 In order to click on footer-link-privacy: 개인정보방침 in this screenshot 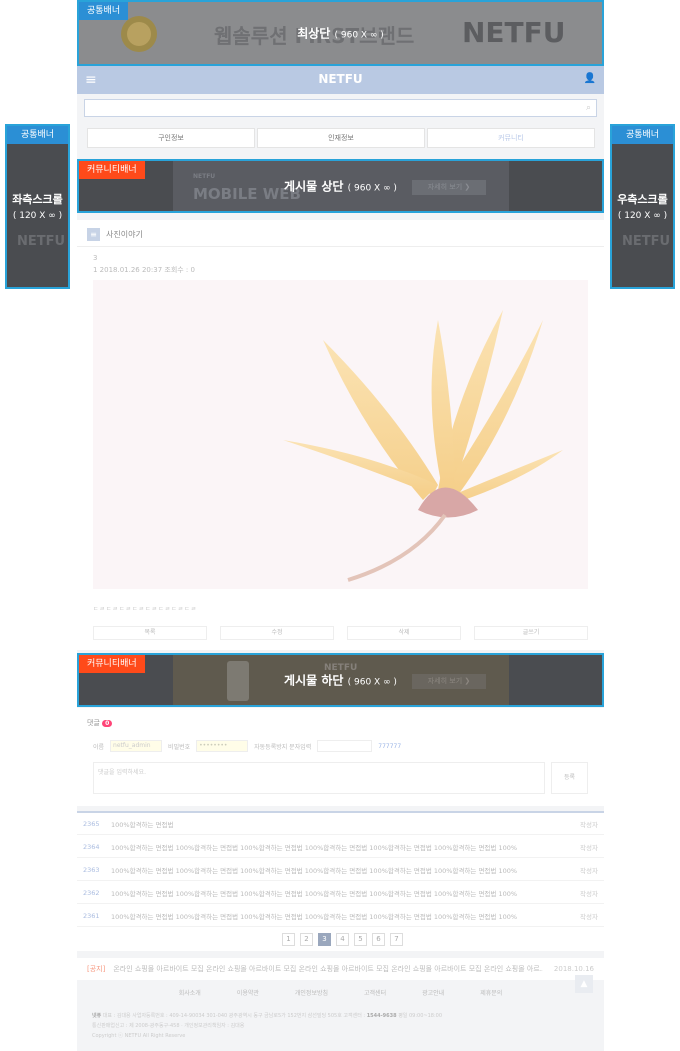, I will do `click(311, 992)`.